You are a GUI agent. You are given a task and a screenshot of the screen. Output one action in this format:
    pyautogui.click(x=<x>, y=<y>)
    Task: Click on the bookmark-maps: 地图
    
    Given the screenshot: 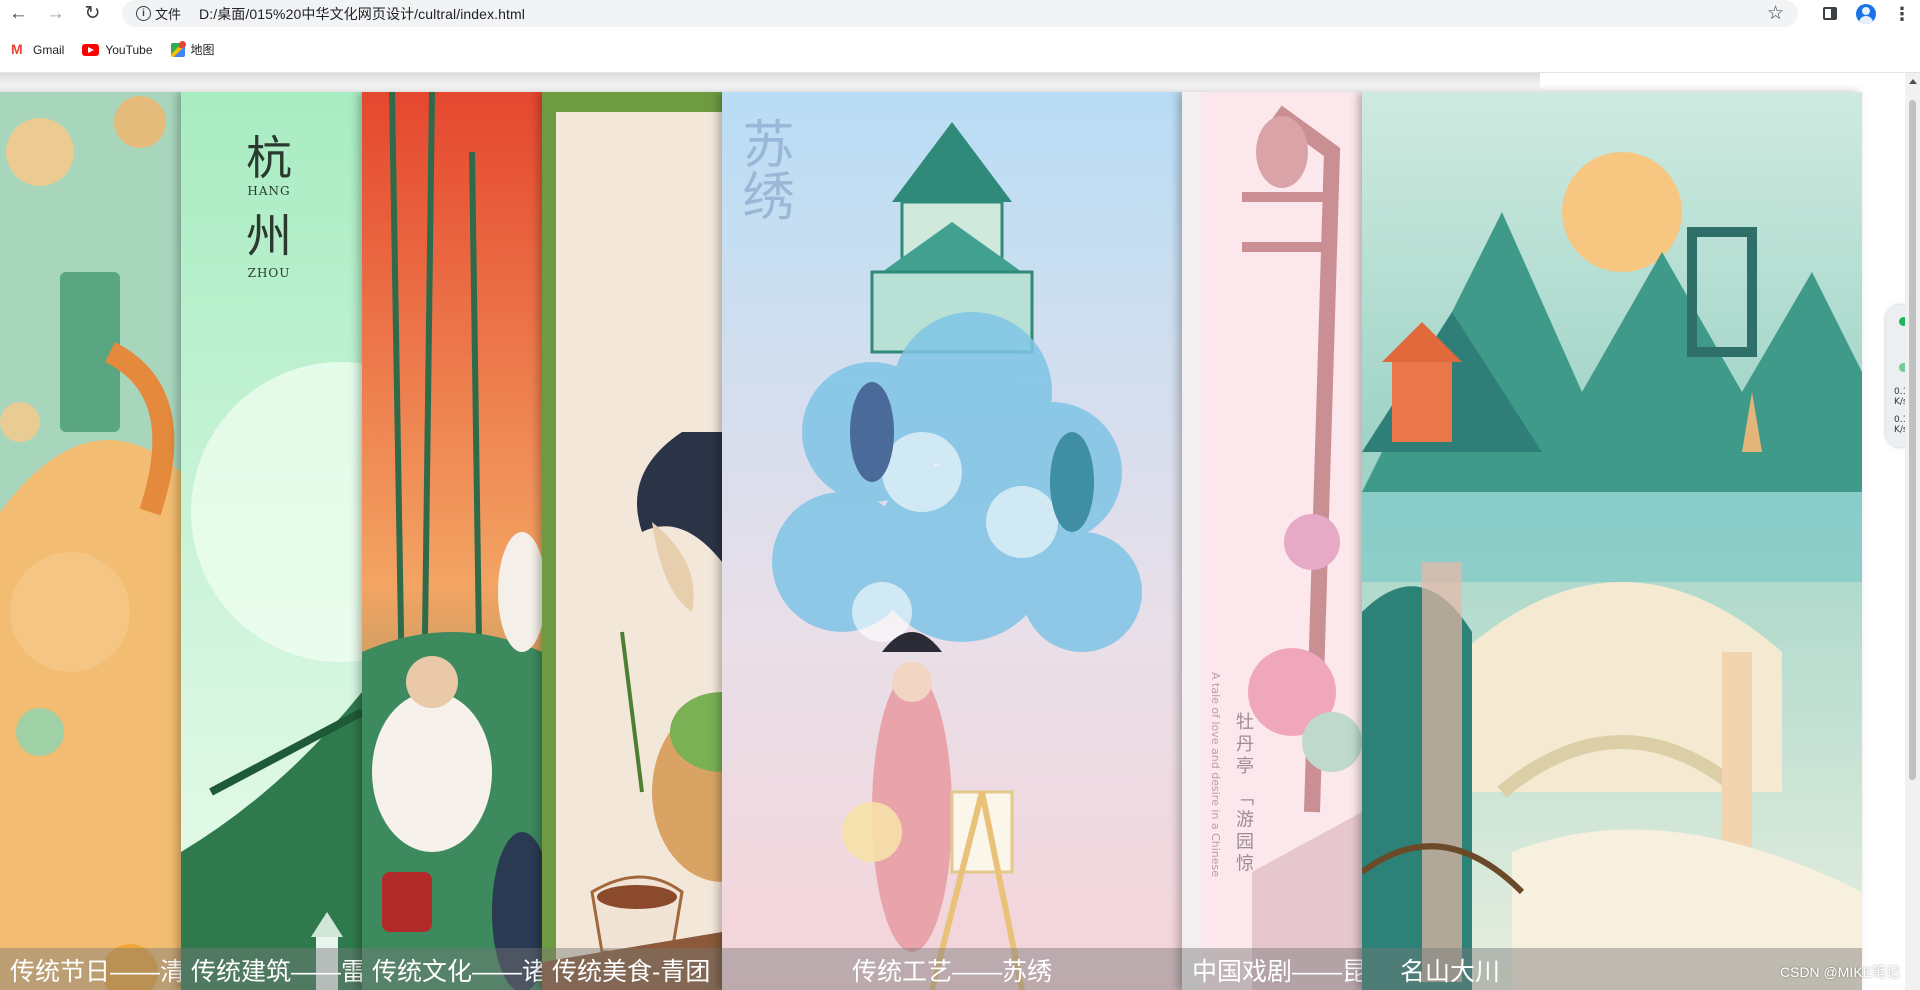 What is the action you would take?
    pyautogui.click(x=192, y=49)
    